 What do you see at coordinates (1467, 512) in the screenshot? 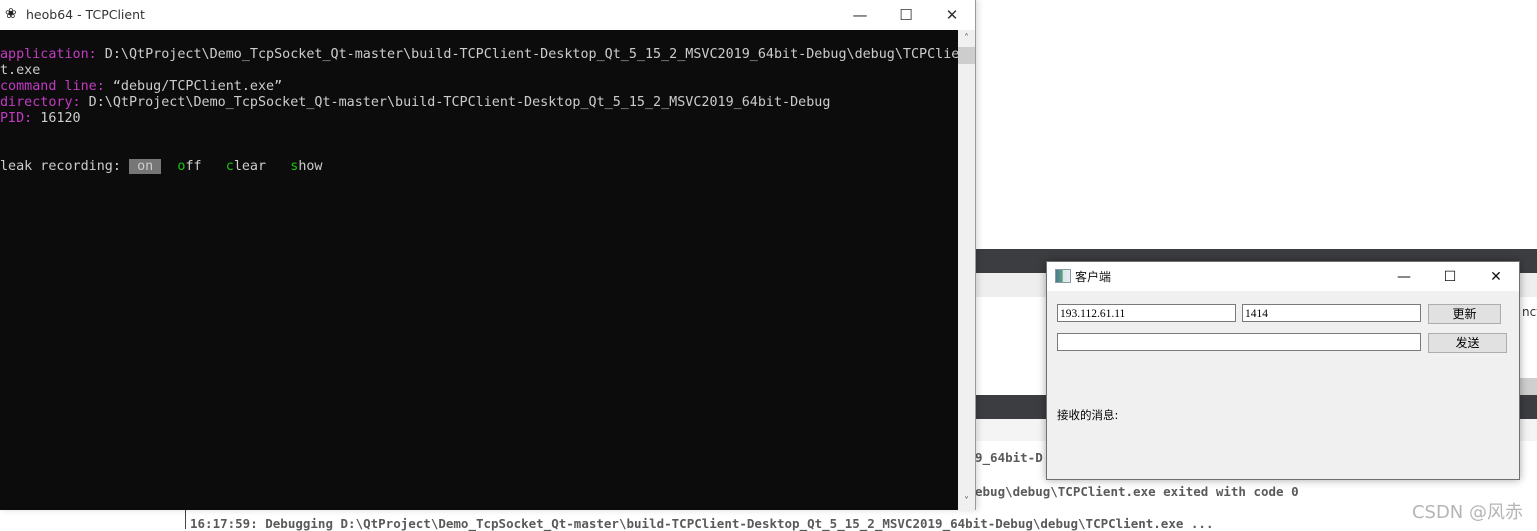
I see `watermark: CSDN @风赤` at bounding box center [1467, 512].